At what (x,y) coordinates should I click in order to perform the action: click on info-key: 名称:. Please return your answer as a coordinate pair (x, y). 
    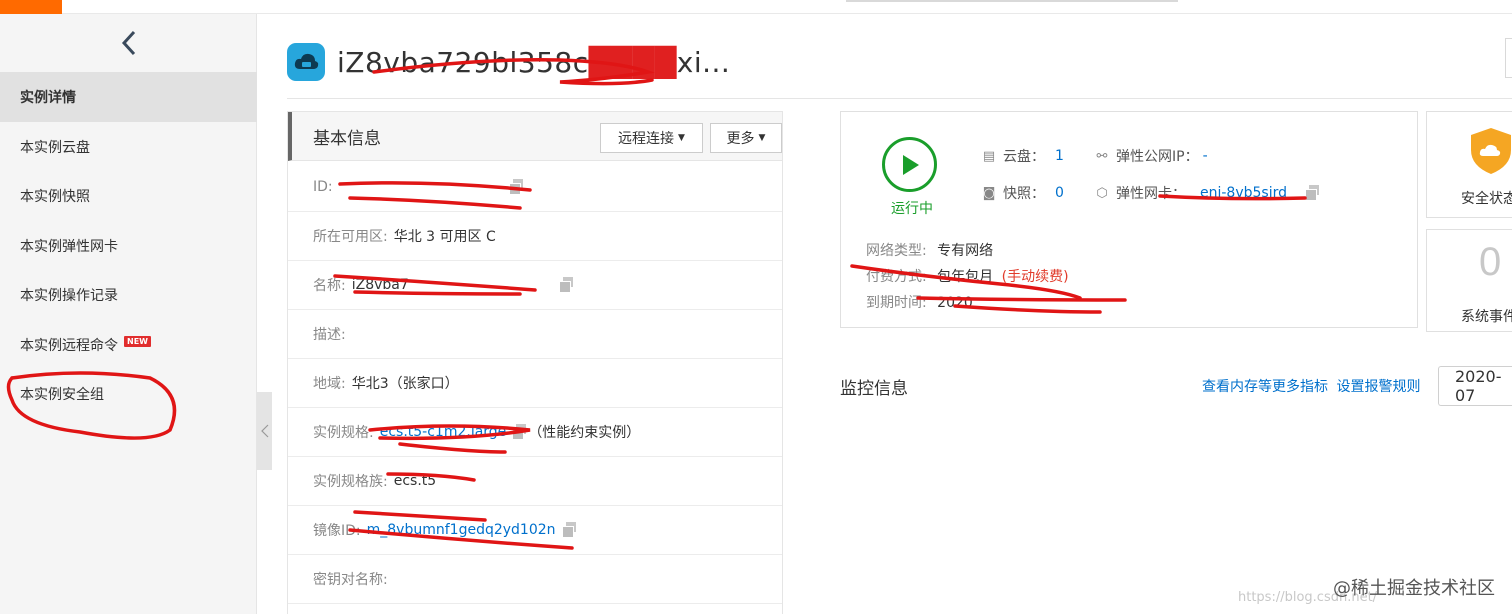
    Looking at the image, I should click on (329, 286).